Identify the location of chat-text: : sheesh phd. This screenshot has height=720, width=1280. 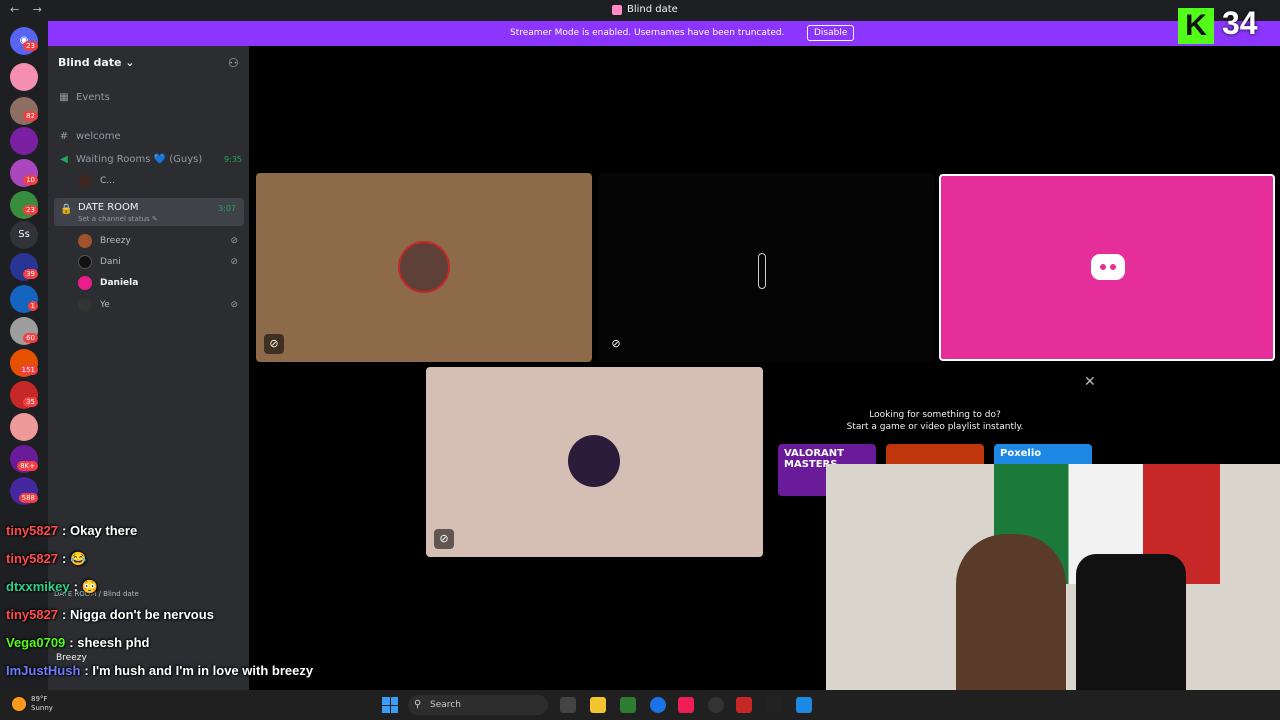
(109, 642).